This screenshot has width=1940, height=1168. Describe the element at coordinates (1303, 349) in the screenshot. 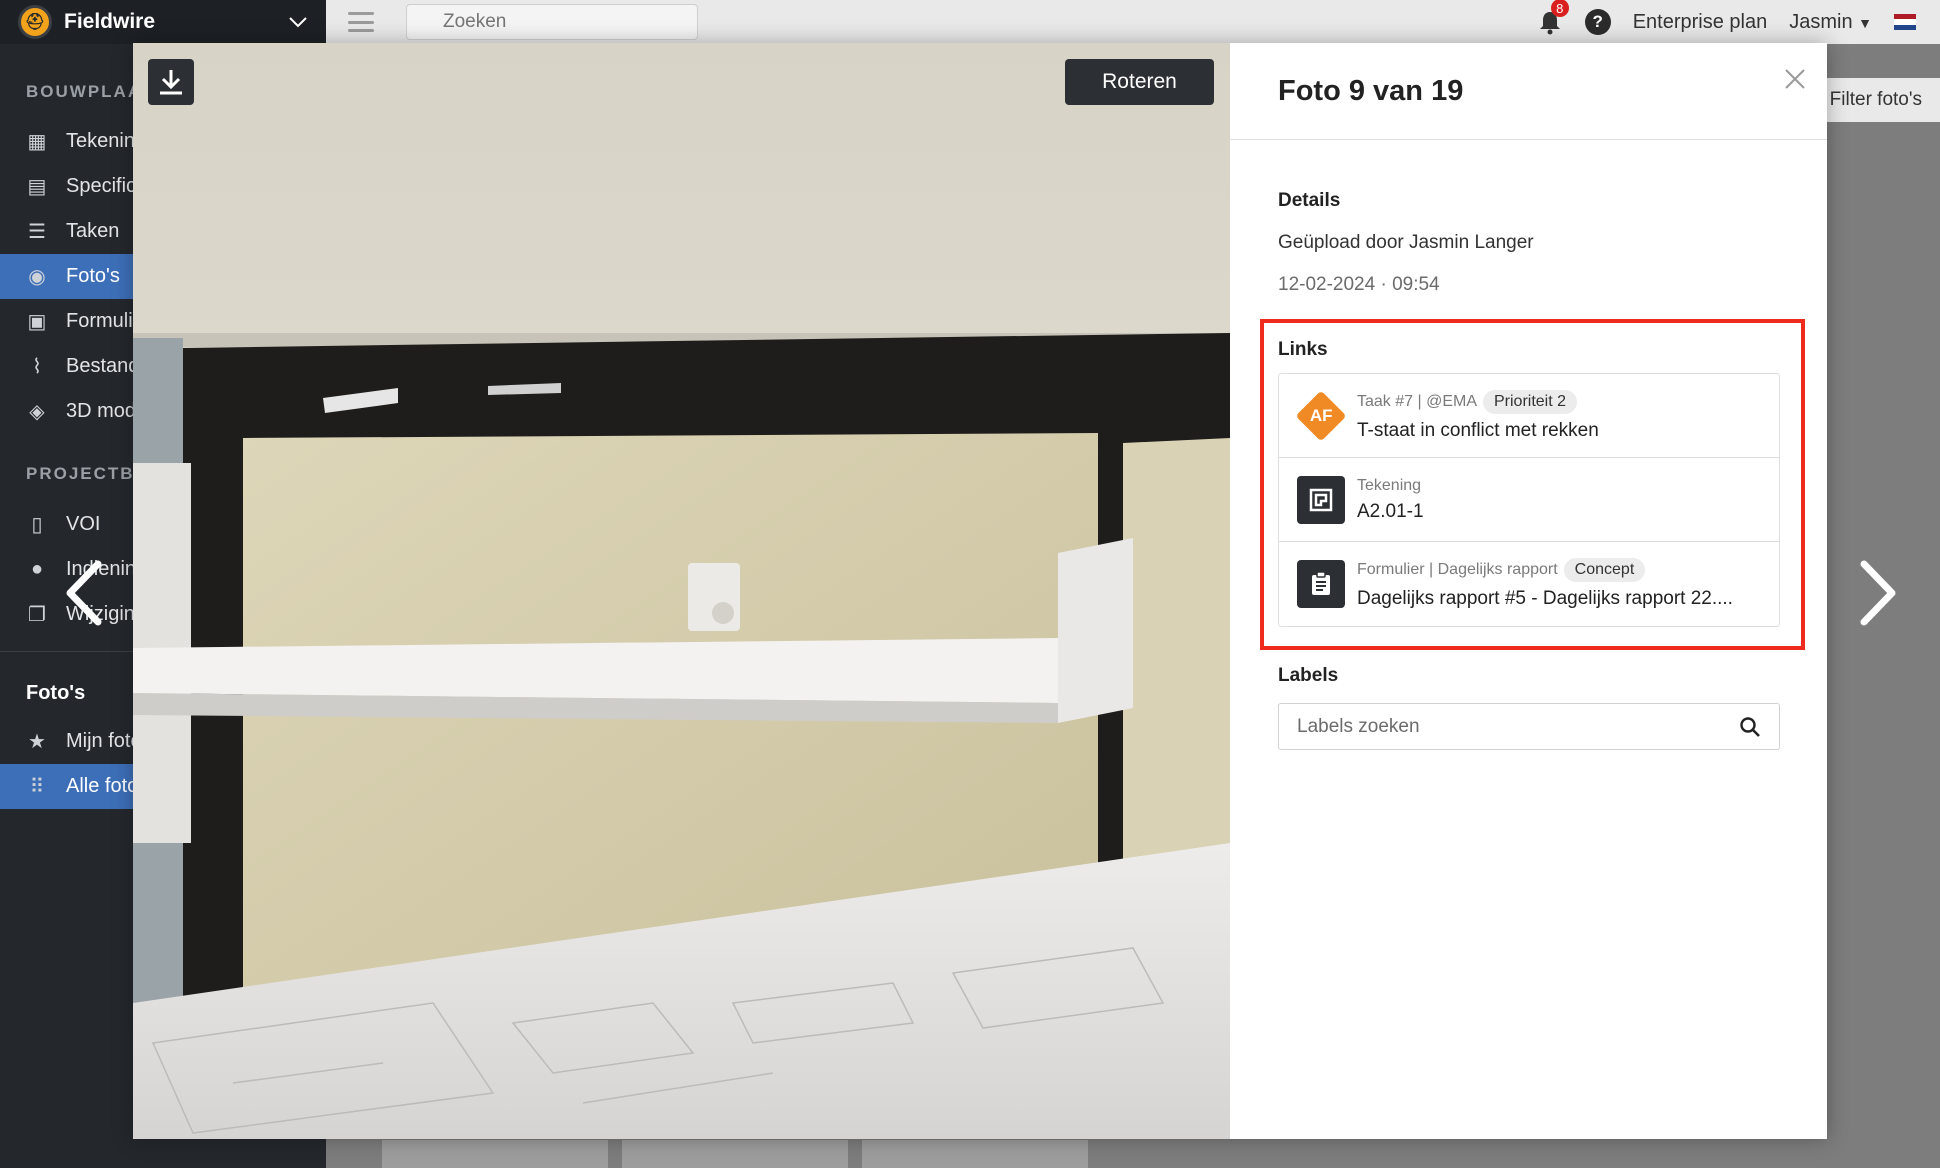

I see `links-heading: Links` at that location.